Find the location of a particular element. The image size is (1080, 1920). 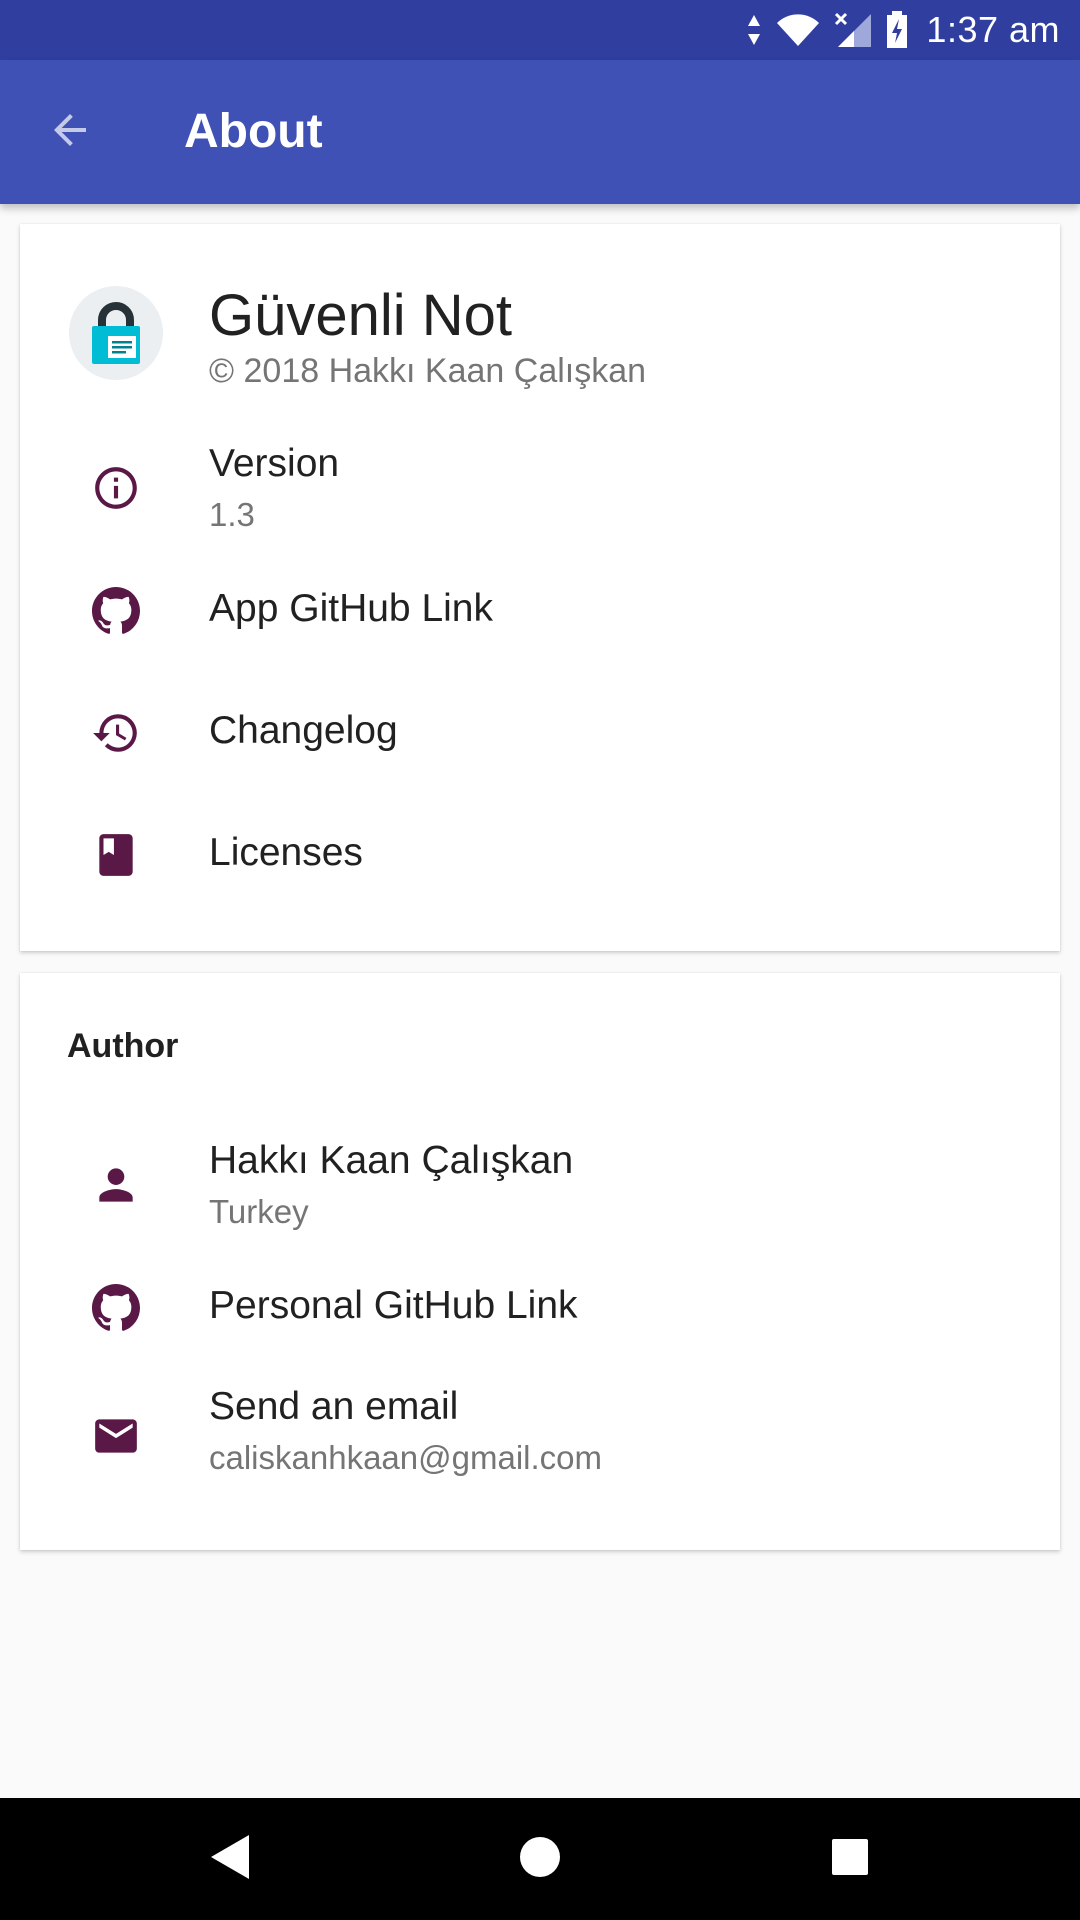

arrow-back-icon is located at coordinates (70, 132).